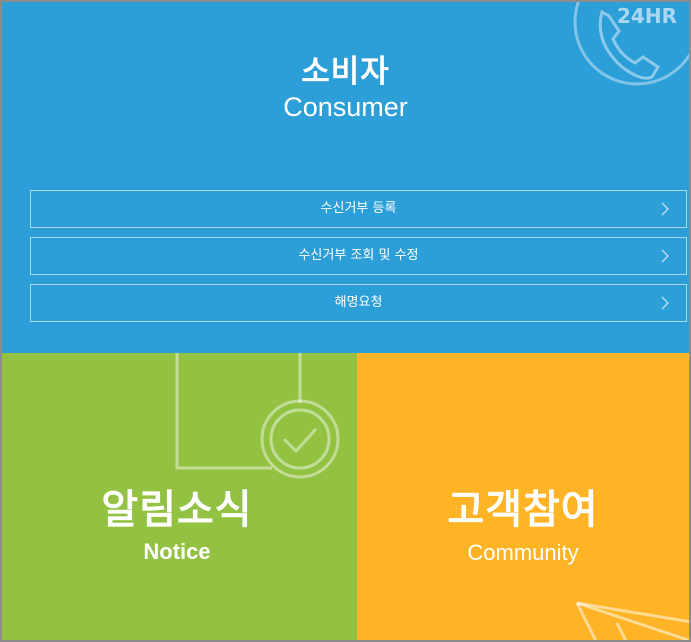  I want to click on consumer-subtitle: Consumer, so click(345, 107).